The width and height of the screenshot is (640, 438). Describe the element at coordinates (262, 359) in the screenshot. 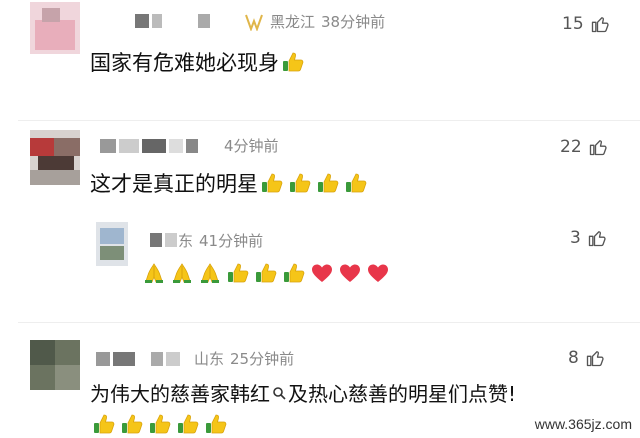

I see `timestamp: 25分钟前` at that location.